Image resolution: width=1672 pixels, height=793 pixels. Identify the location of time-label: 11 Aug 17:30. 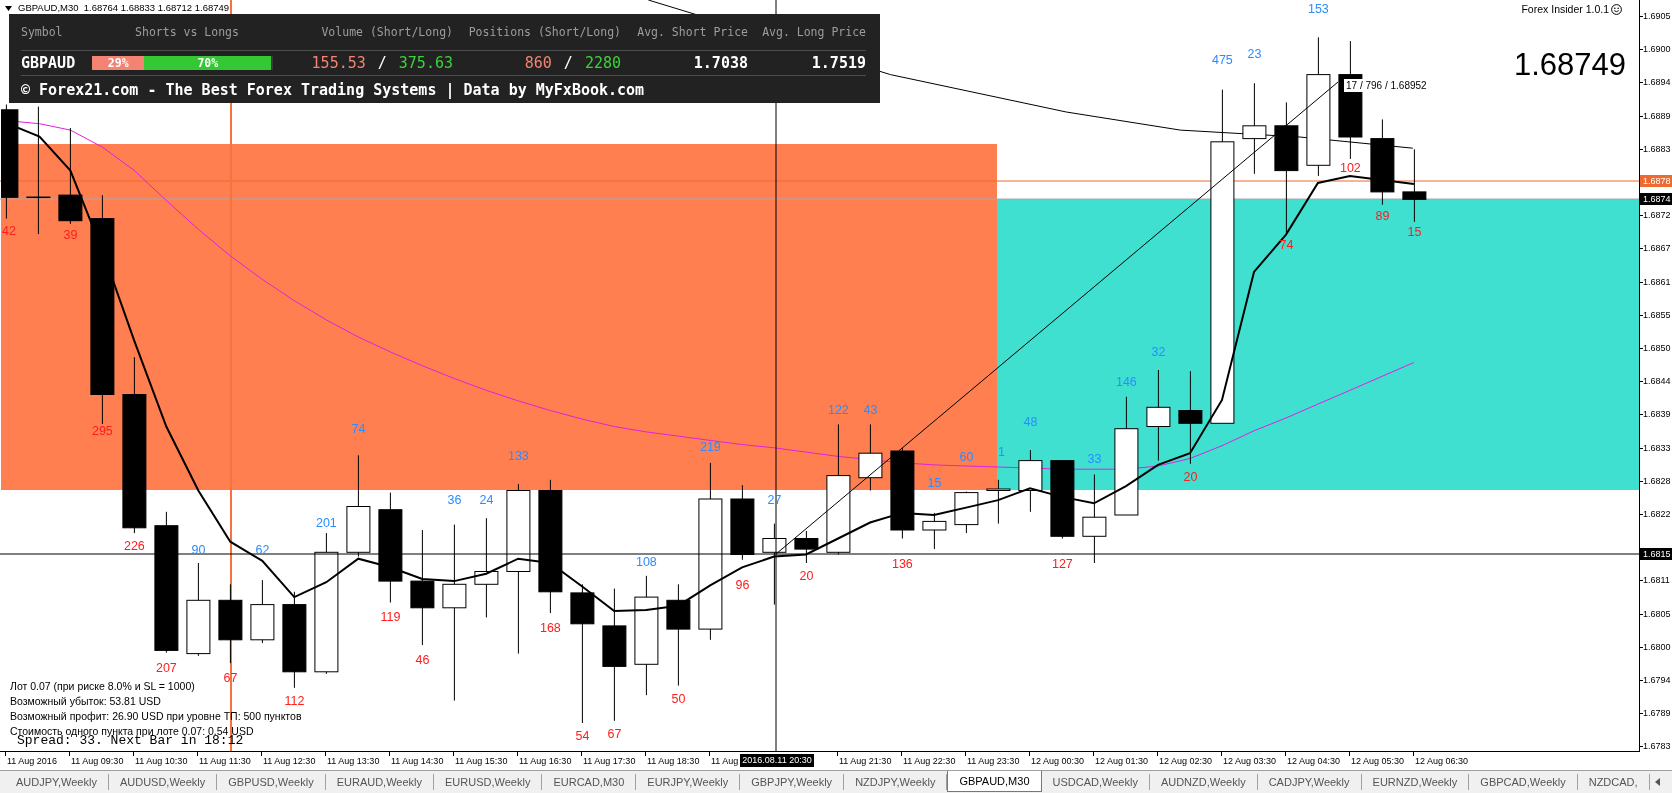
(609, 761).